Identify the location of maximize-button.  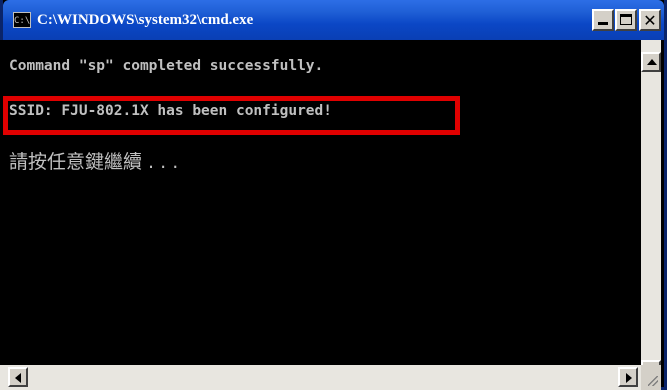
(626, 20).